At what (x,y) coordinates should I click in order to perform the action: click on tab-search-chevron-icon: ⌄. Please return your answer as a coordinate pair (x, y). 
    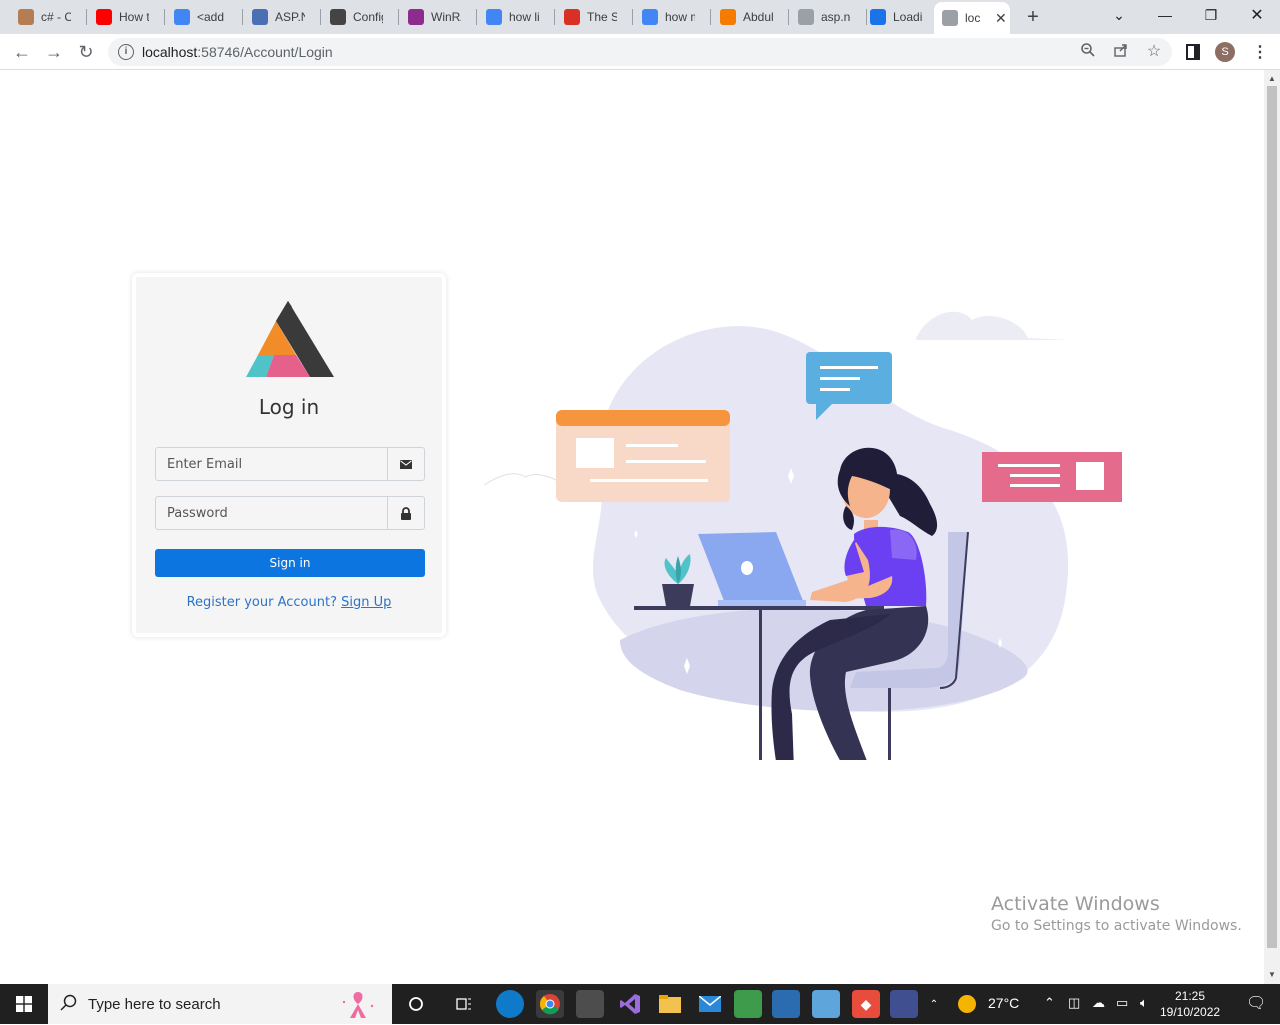
    Looking at the image, I should click on (1119, 15).